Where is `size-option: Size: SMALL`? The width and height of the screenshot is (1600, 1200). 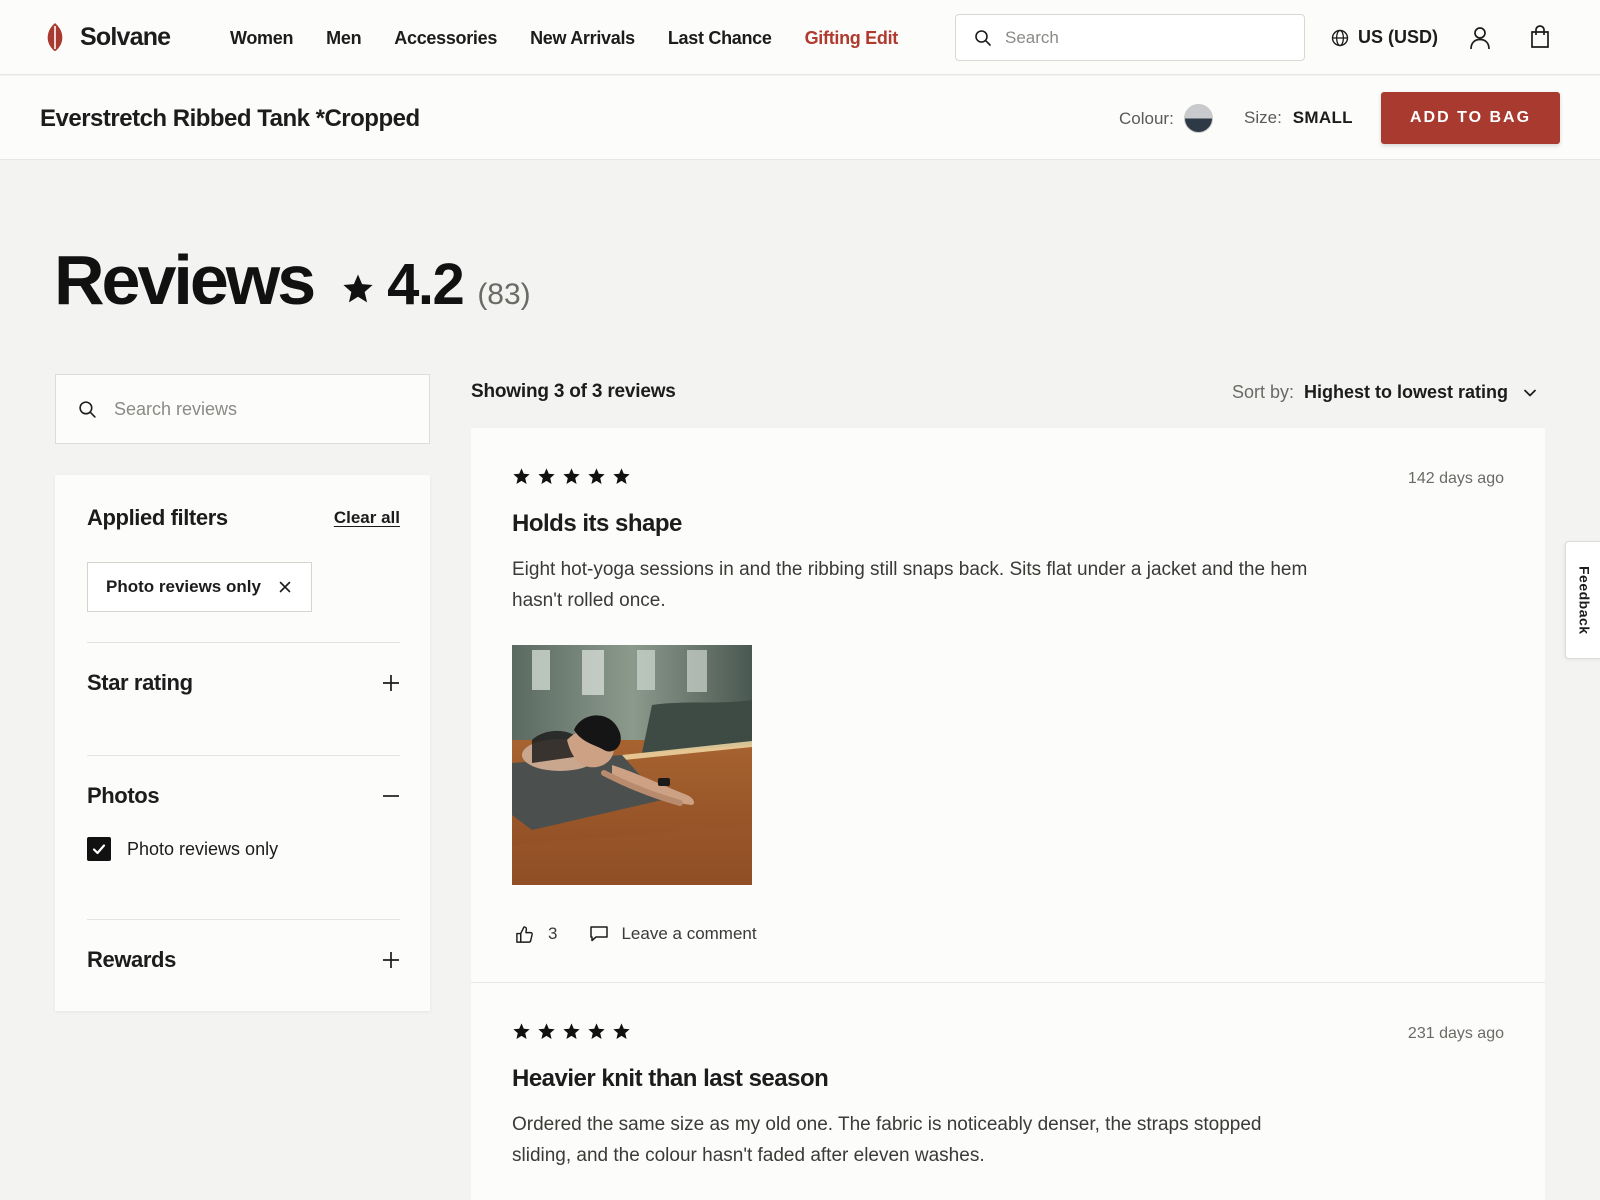
size-option: Size: SMALL is located at coordinates (1298, 118).